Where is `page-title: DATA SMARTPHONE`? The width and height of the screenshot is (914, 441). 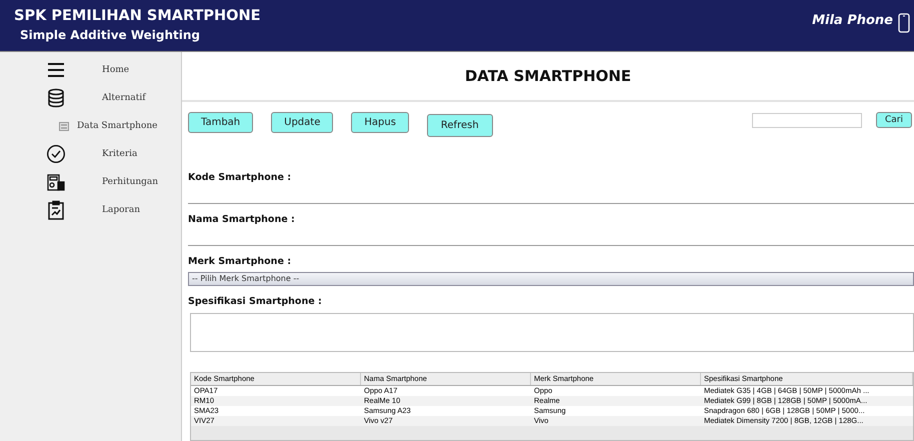
page-title: DATA SMARTPHONE is located at coordinates (548, 76).